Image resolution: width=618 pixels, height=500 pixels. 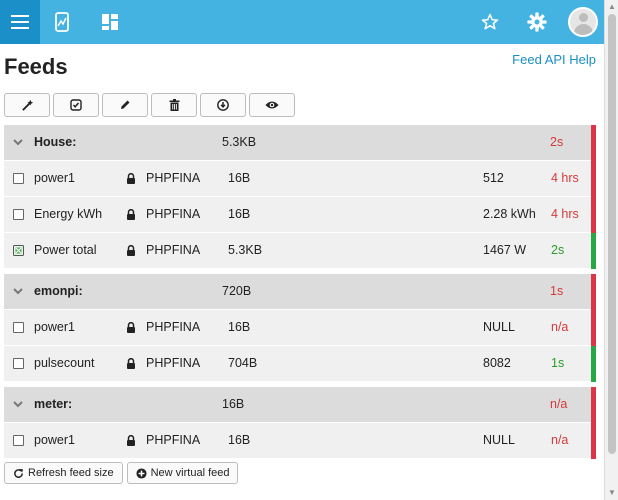 What do you see at coordinates (149, 105) in the screenshot?
I see `feed-toolbar` at bounding box center [149, 105].